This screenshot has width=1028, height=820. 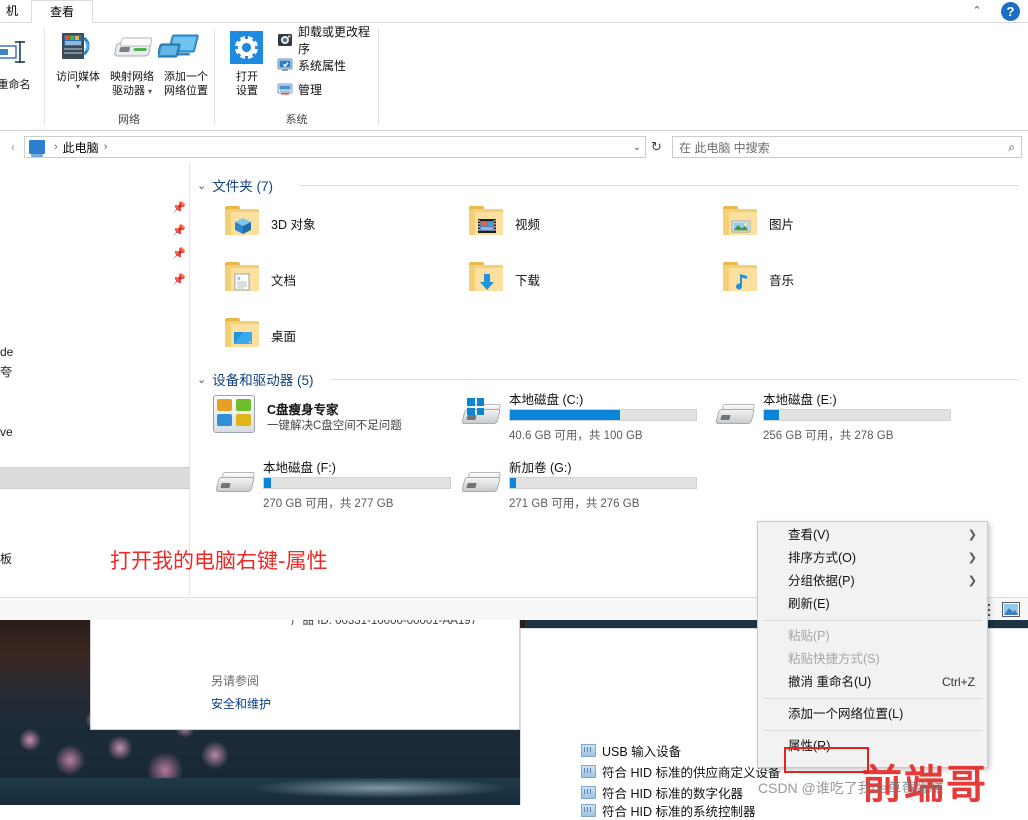 I want to click on add-network-location-icon, so click(x=185, y=48).